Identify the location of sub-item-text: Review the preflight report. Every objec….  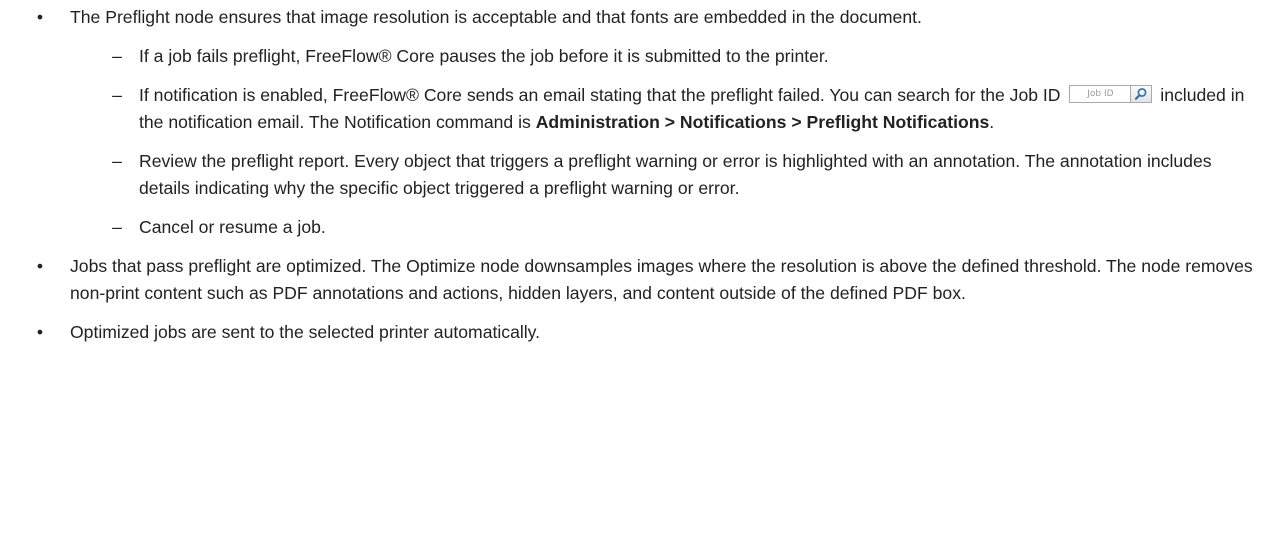
(675, 174).